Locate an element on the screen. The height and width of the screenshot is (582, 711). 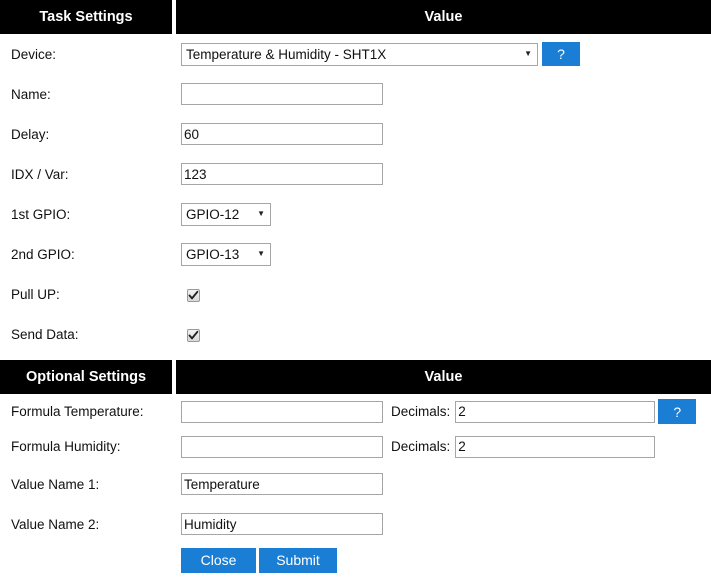
value-name-2-label: Value Name 2: is located at coordinates (55, 524).